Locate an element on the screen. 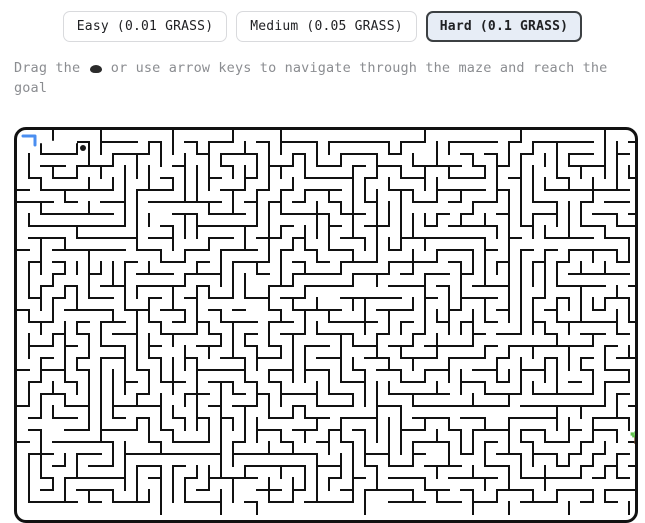 This screenshot has height=523, width=645. difficulty-button-medium: Medium (0.05 GRASS) is located at coordinates (326, 26).